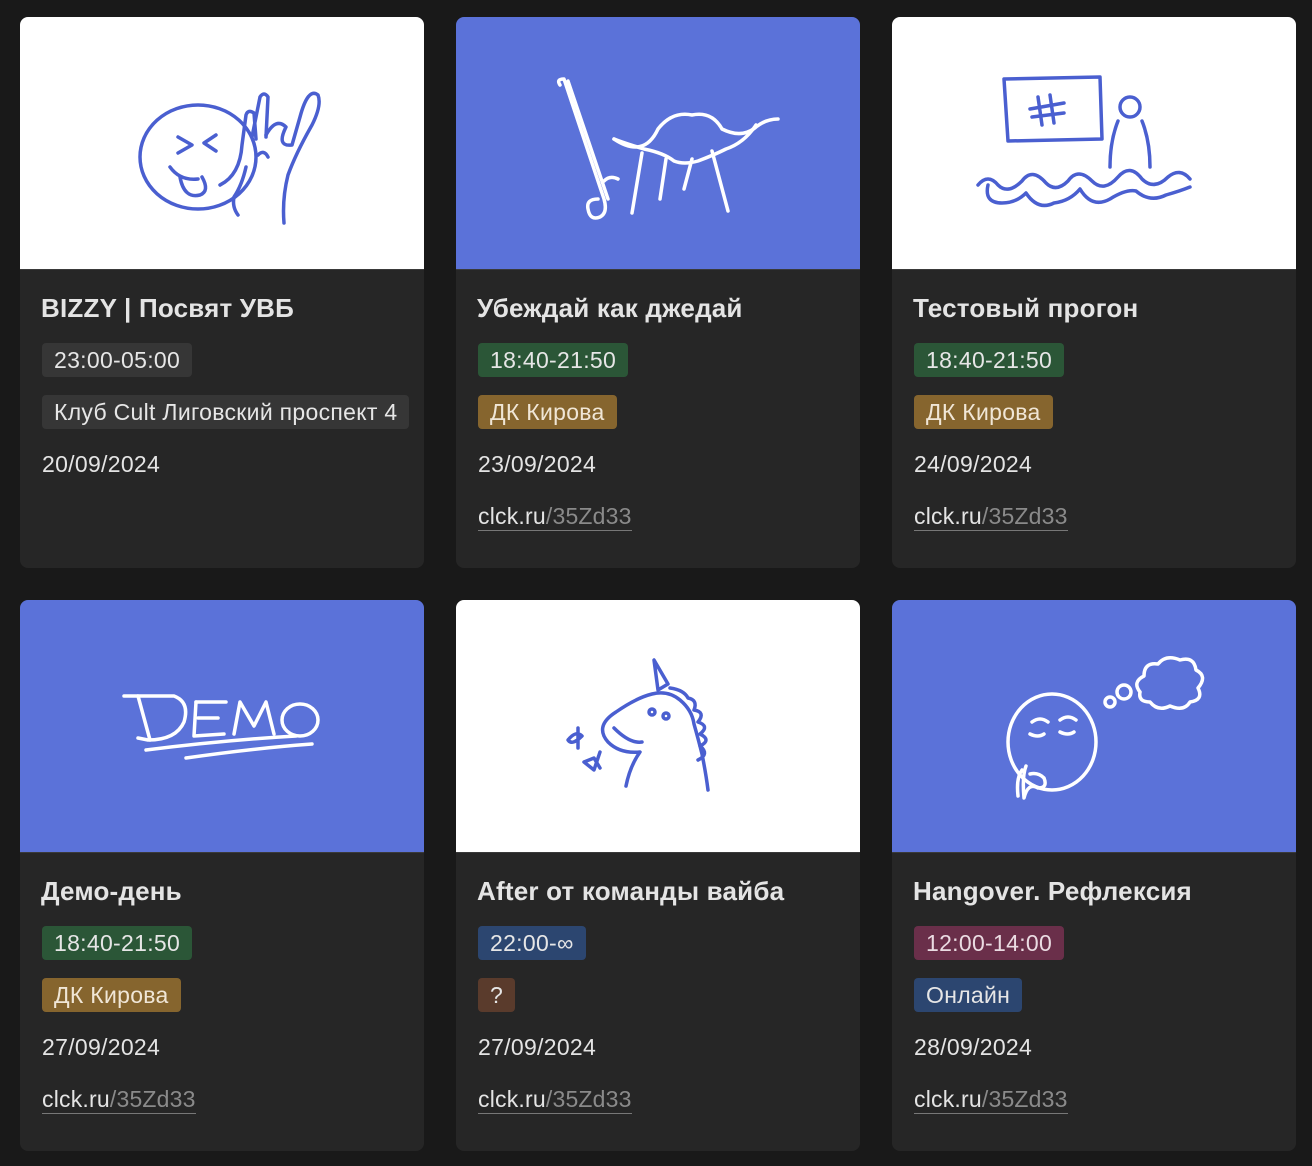  I want to click on thinking-face-icon, so click(1105, 727).